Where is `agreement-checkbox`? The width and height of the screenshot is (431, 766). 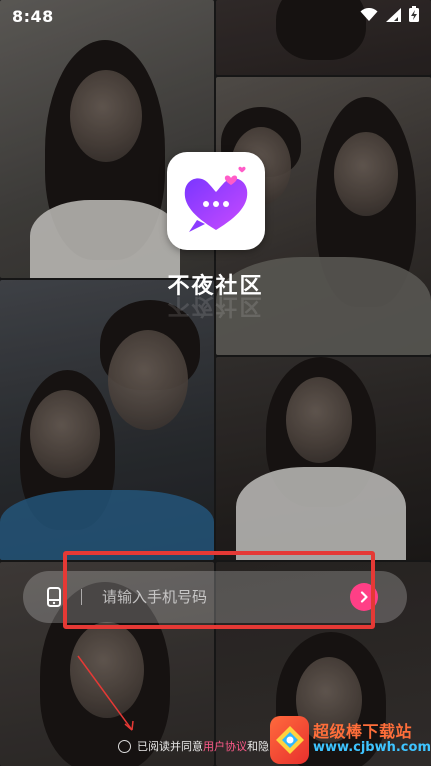
agreement-checkbox is located at coordinates (124, 746).